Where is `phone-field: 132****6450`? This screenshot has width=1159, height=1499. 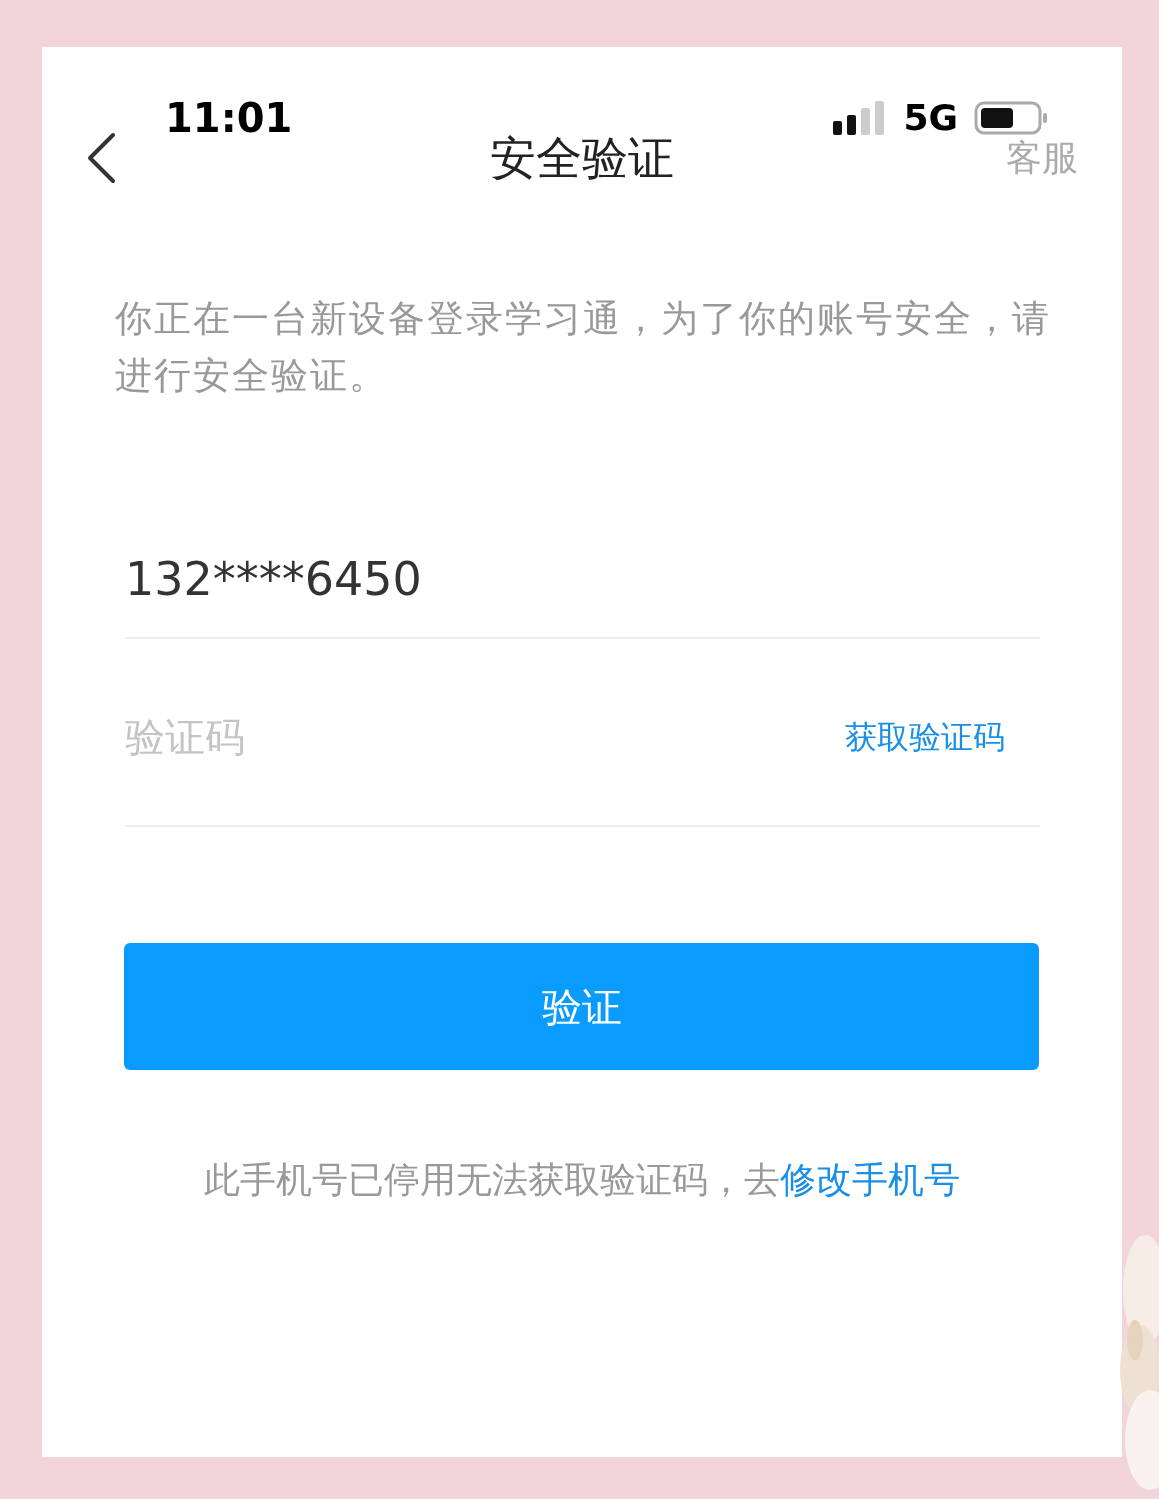 phone-field: 132****6450 is located at coordinates (582, 580).